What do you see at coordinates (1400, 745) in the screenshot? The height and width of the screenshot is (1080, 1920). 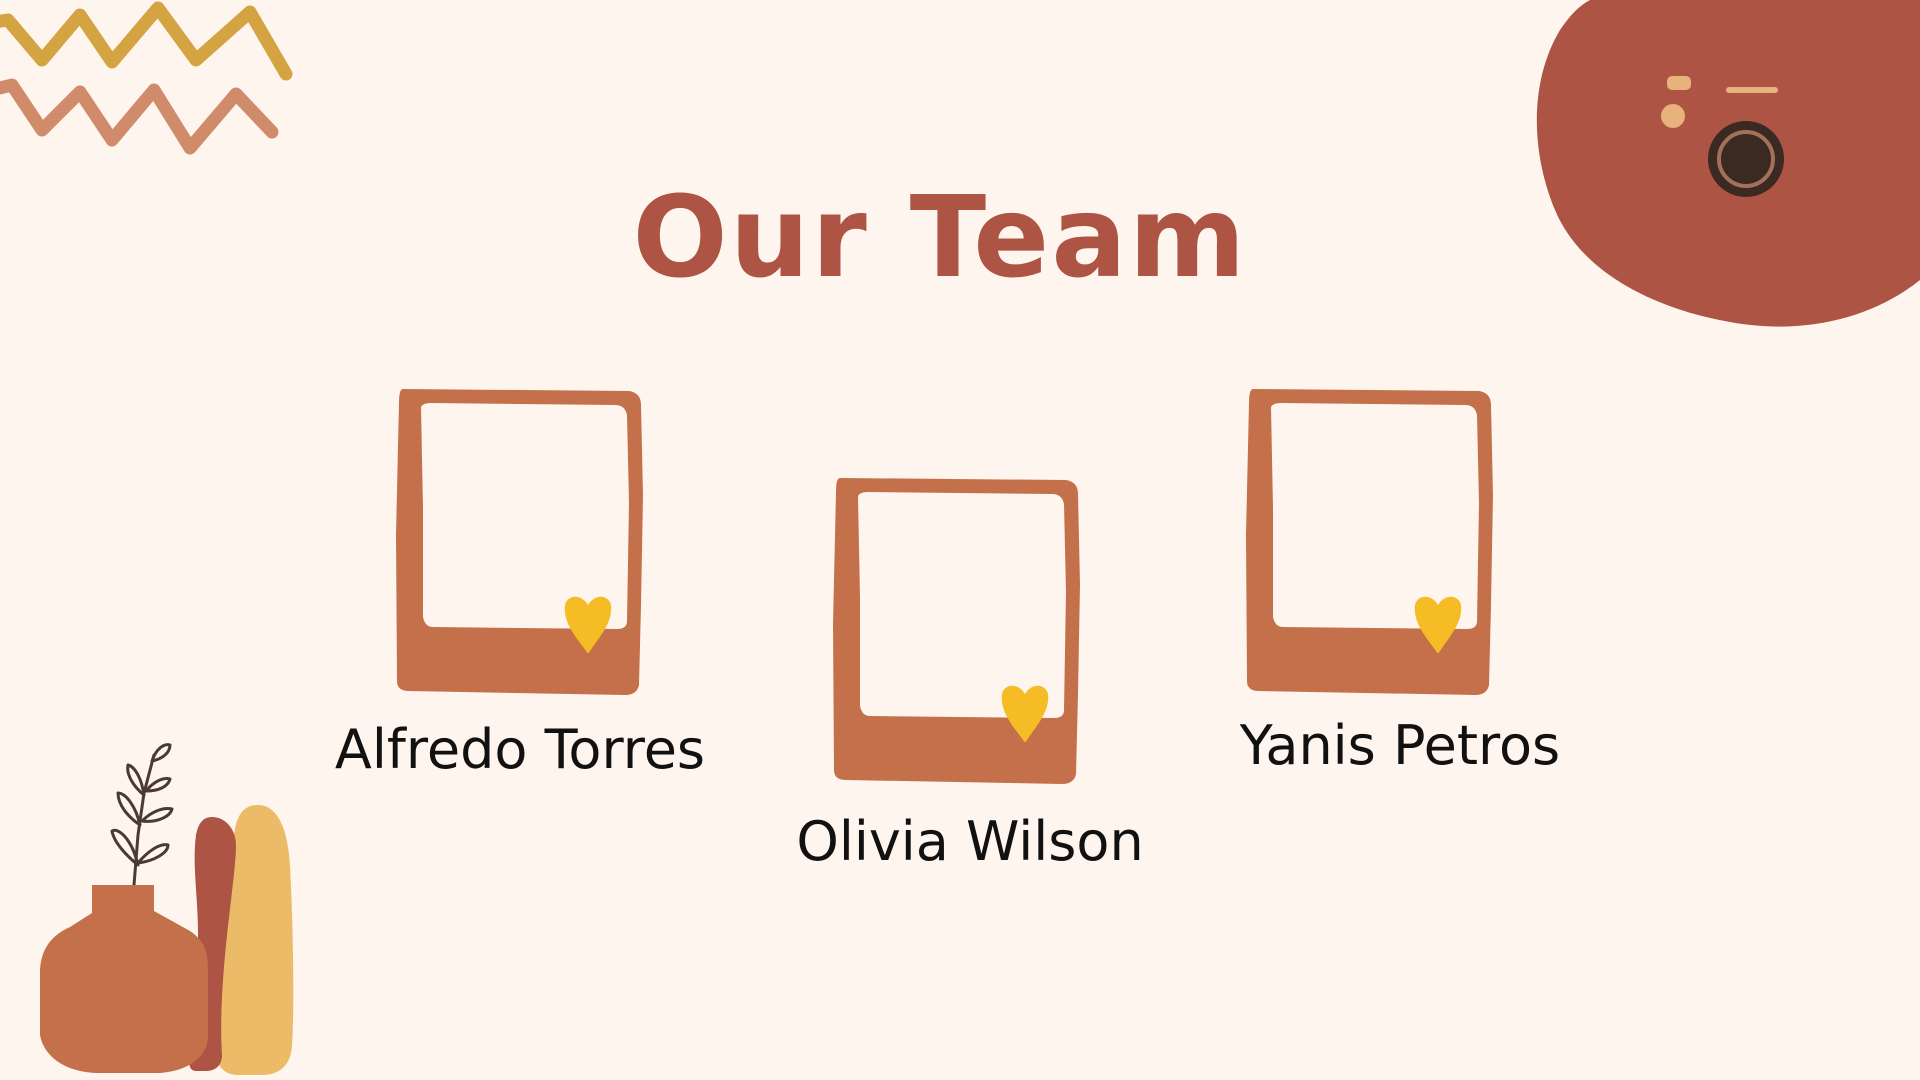 I see `member-name-3: Yanis Petros` at bounding box center [1400, 745].